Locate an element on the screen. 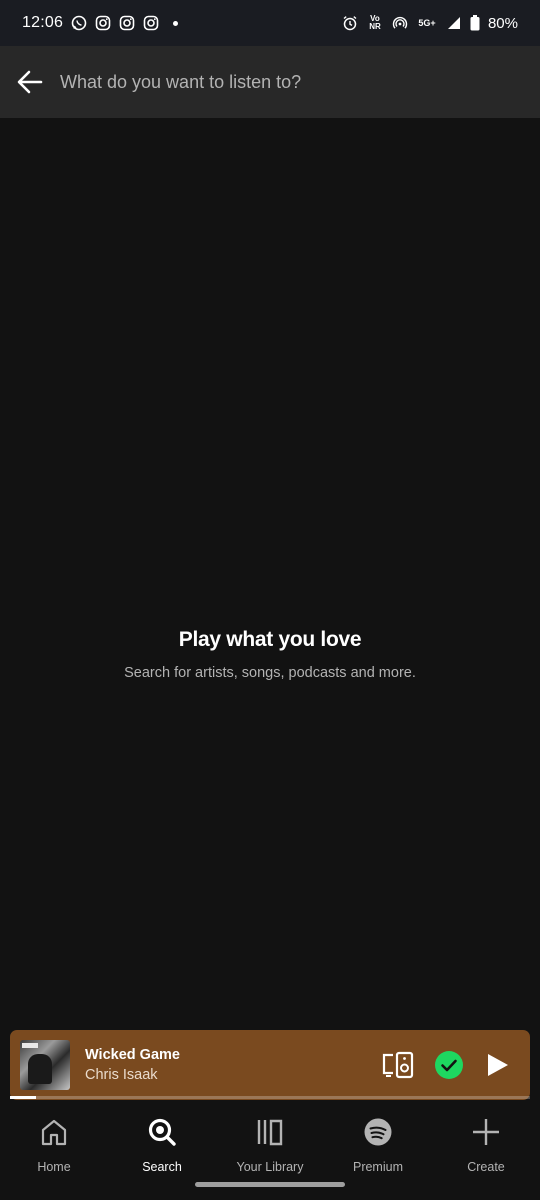 This screenshot has width=540, height=1200. arrow-left-icon is located at coordinates (30, 82).